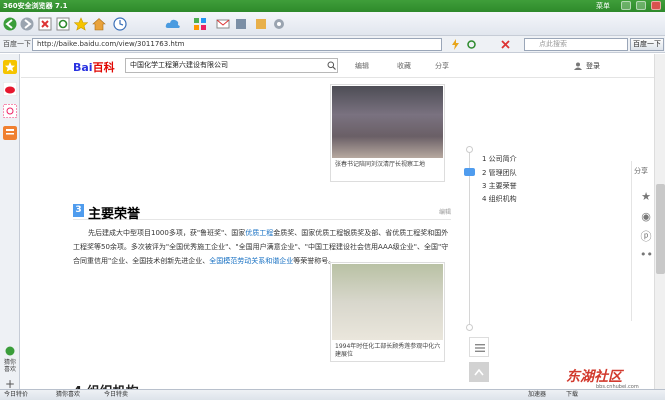  Describe the element at coordinates (10, 133) in the screenshot. I see `news-icon` at that location.